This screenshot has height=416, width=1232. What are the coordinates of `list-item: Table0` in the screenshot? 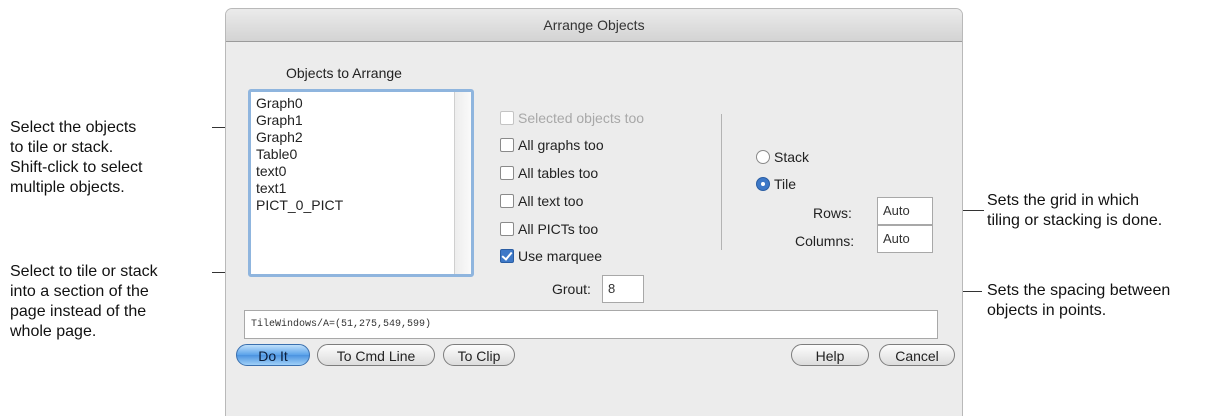 It's located at (299, 154).